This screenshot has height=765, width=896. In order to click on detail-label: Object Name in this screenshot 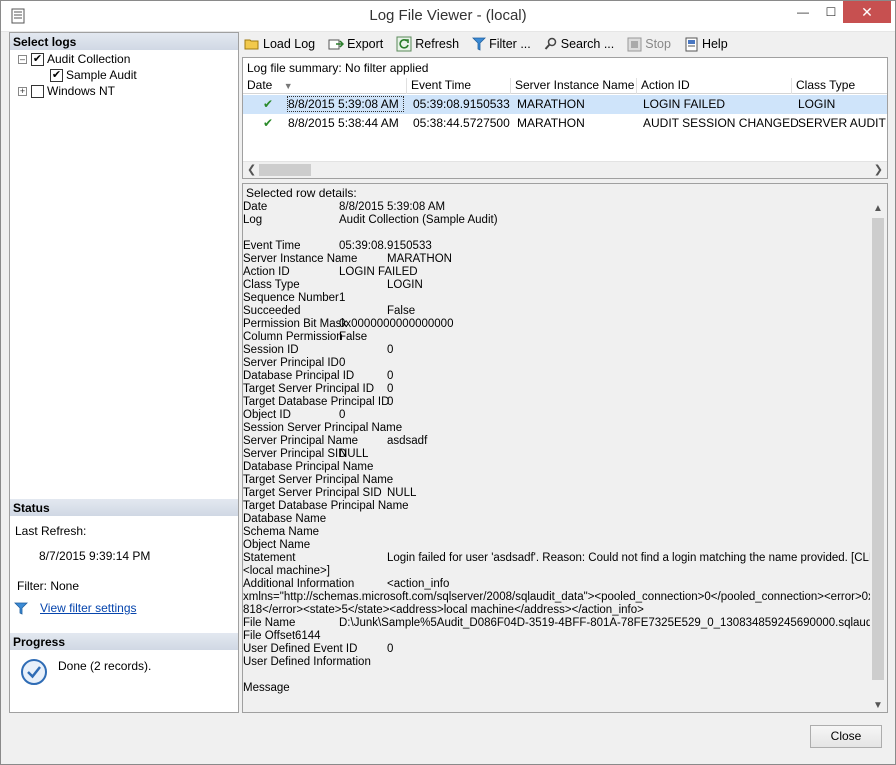, I will do `click(277, 545)`.